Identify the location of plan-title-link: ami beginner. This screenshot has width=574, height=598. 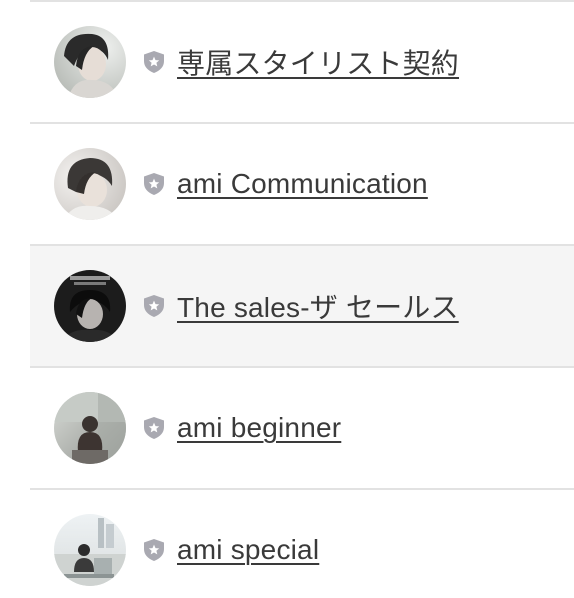
(259, 428).